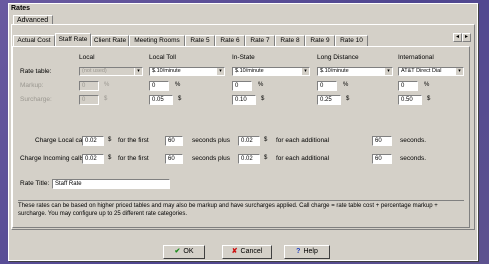 The width and height of the screenshot is (489, 264). I want to click on rate-table-international-value: AT&T Direct Dial, so click(421, 71).